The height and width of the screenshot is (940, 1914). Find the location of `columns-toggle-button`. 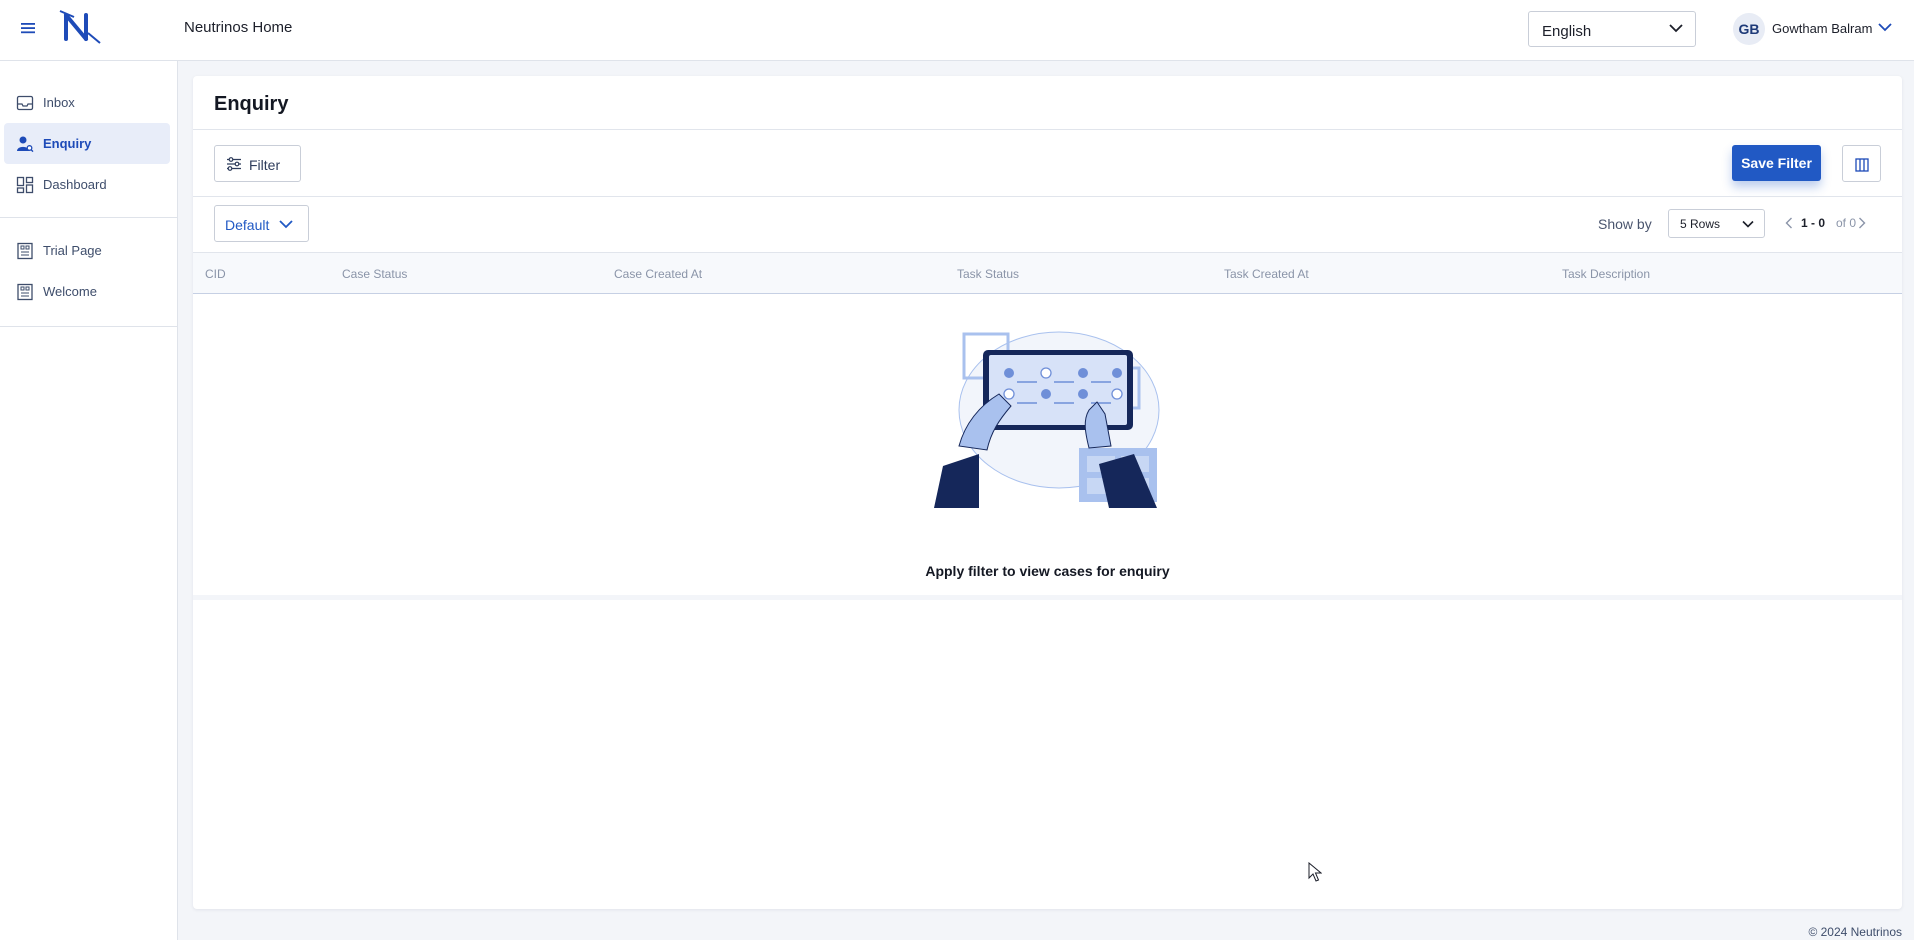

columns-toggle-button is located at coordinates (1861, 163).